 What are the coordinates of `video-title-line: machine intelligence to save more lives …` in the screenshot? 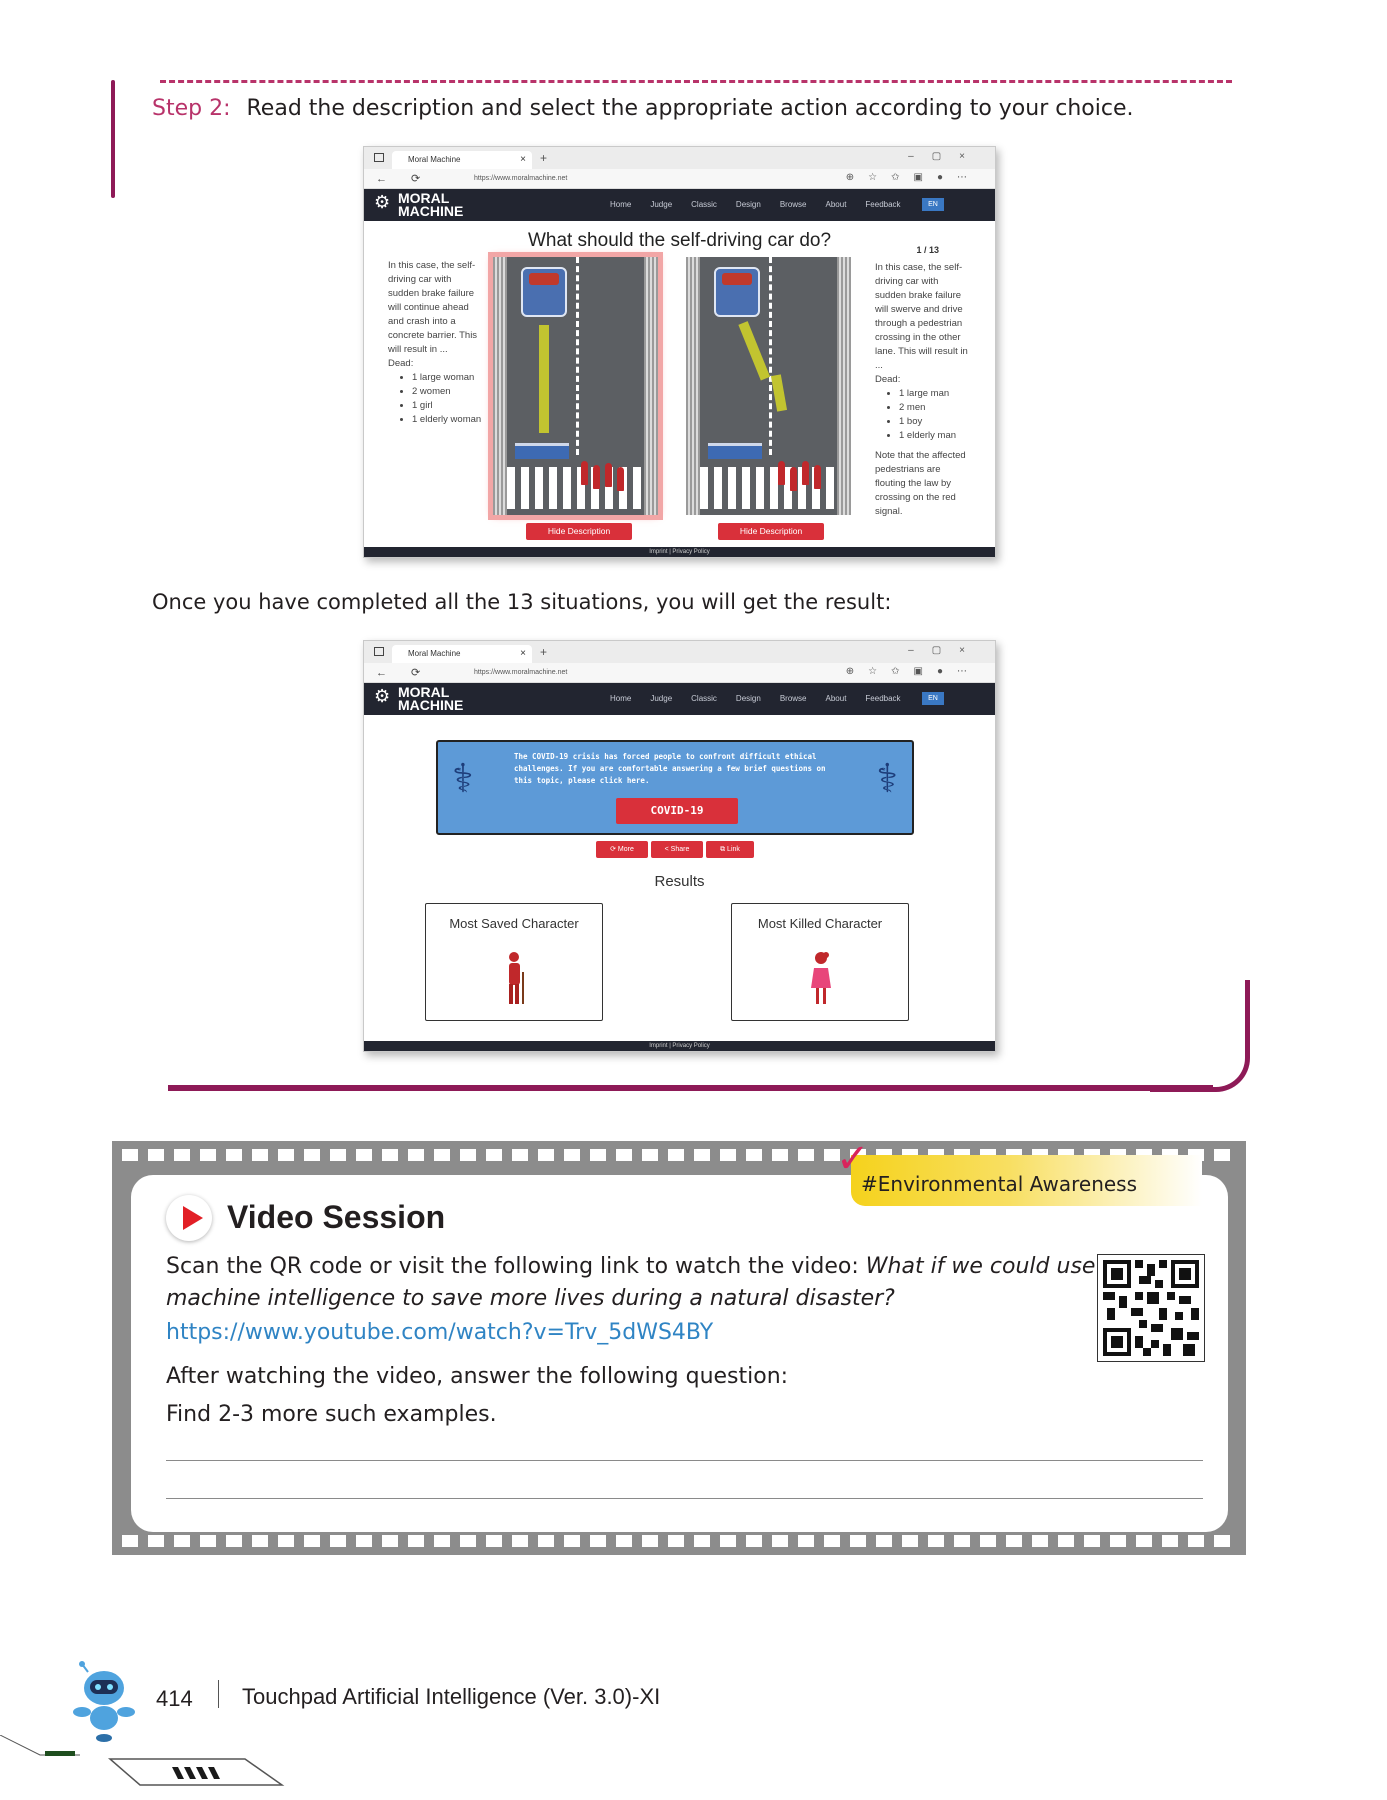 It's located at (530, 1298).